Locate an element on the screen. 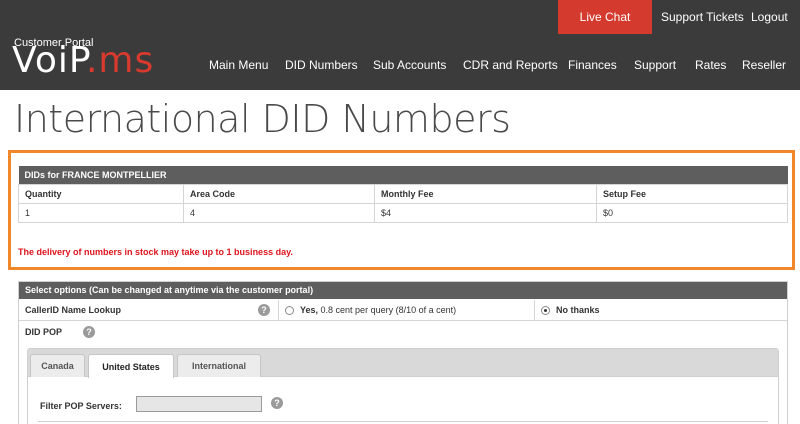 This screenshot has width=800, height=424. table-header-row: Quantity Area Code Monthly Fee Setup Fee is located at coordinates (403, 193).